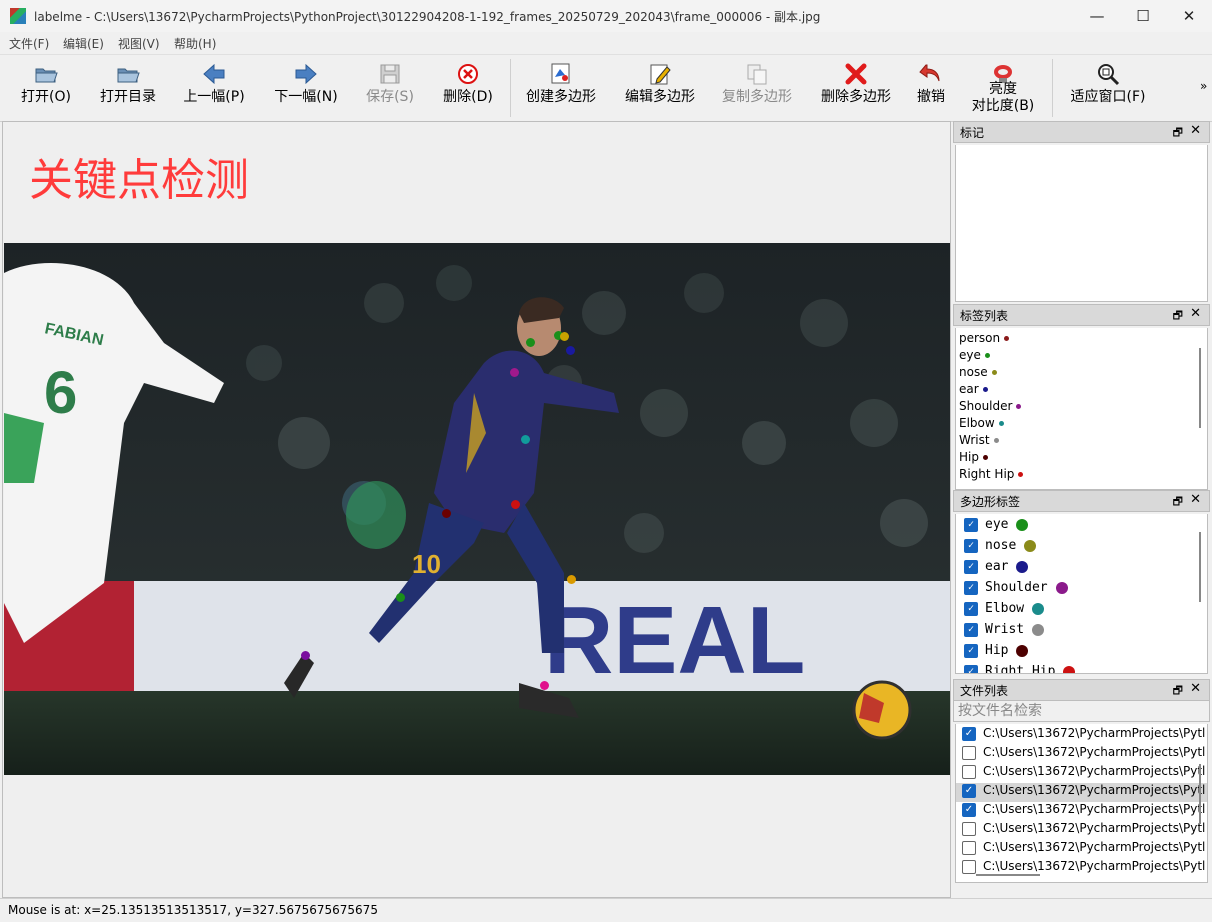 This screenshot has width=1212, height=922. What do you see at coordinates (1081, 458) in the screenshot?
I see `label-list-item: Hip` at bounding box center [1081, 458].